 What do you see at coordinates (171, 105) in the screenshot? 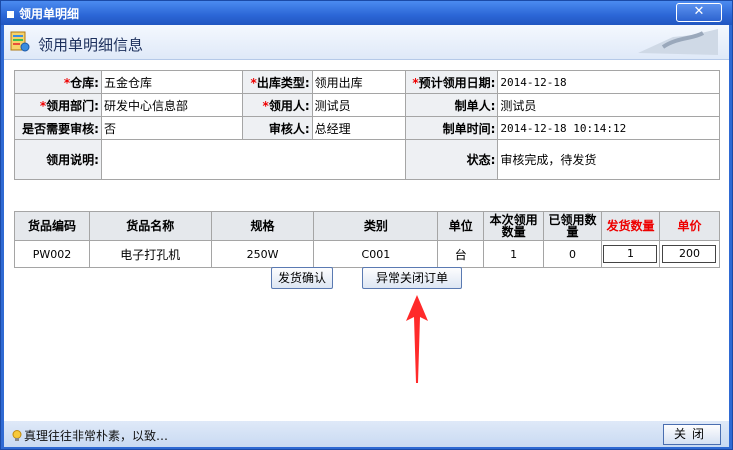
I see `dept-value: 研发中心信息部` at bounding box center [171, 105].